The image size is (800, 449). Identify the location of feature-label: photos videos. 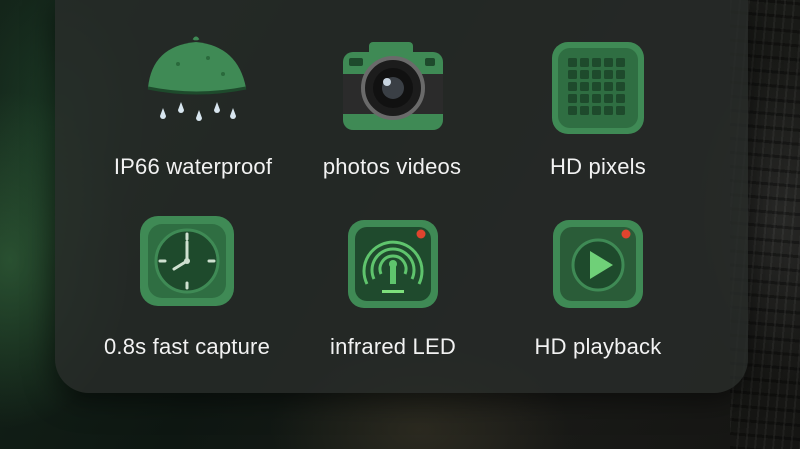
(392, 166).